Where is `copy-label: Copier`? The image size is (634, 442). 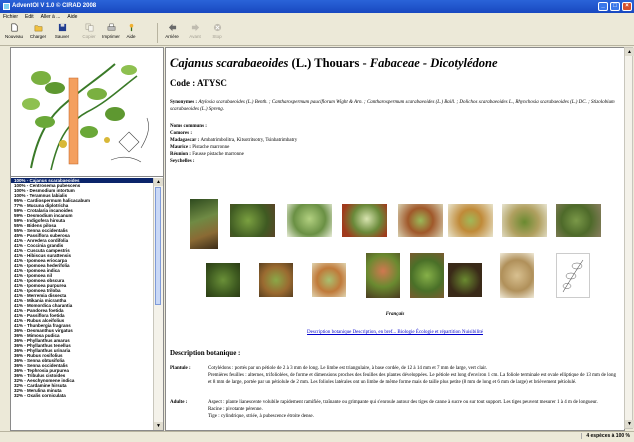
copy-label: Copier is located at coordinates (89, 36).